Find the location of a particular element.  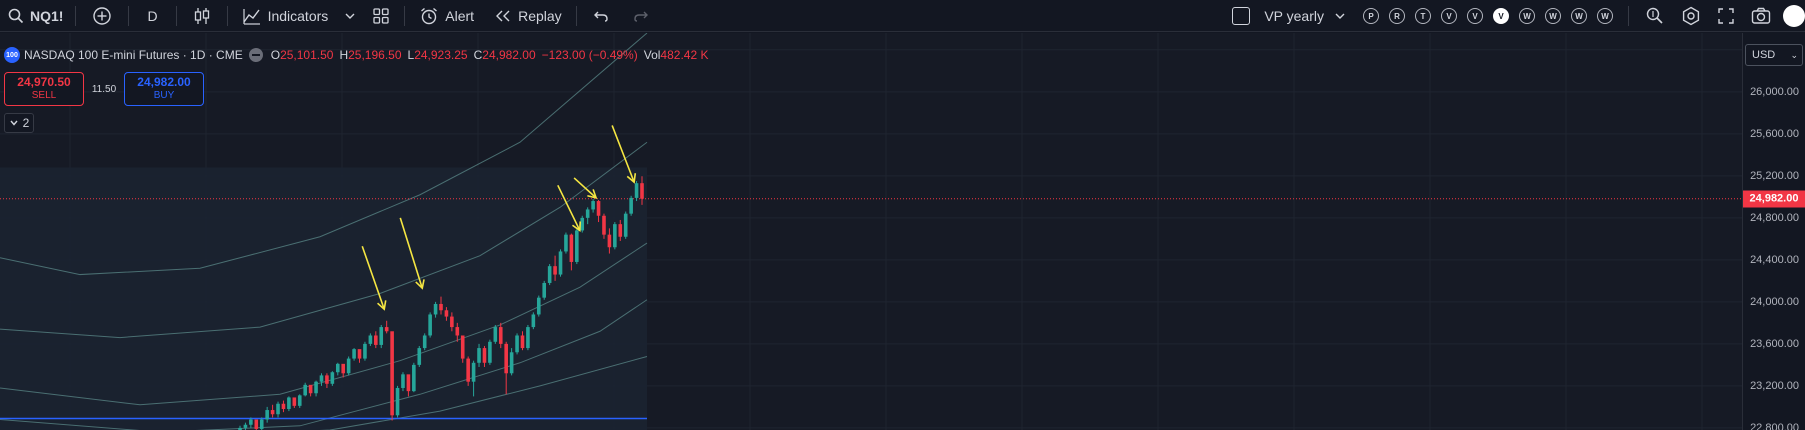

avatar is located at coordinates (1794, 16).